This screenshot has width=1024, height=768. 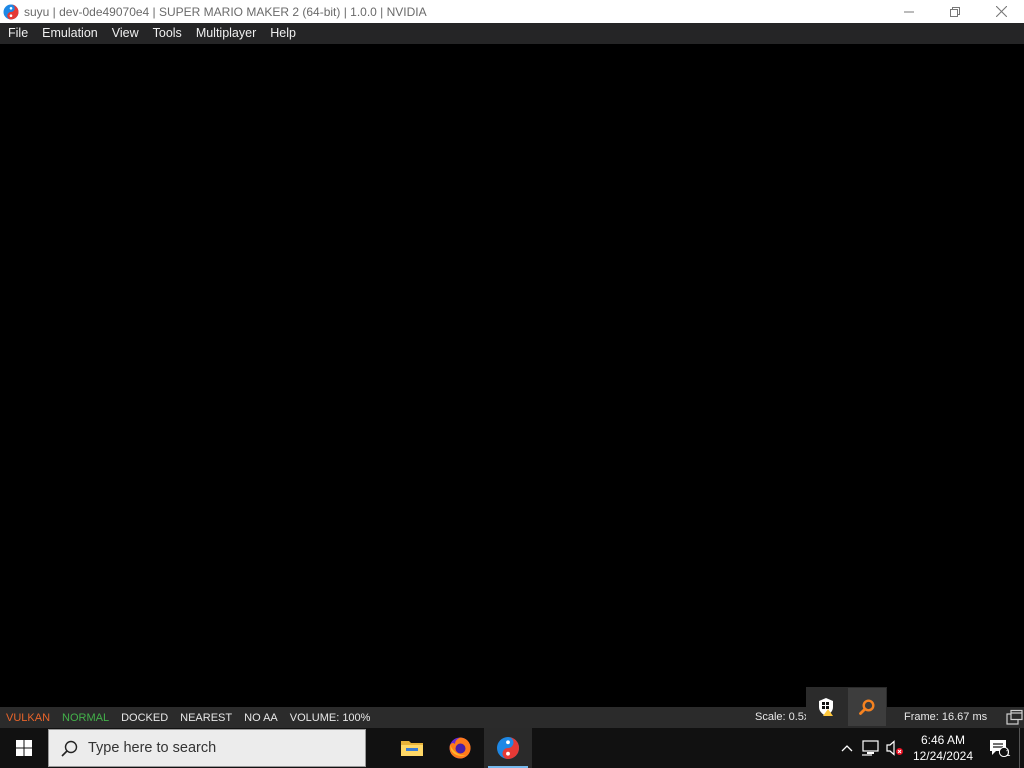 I want to click on taskbar-search-box: Type here to search, so click(x=207, y=748).